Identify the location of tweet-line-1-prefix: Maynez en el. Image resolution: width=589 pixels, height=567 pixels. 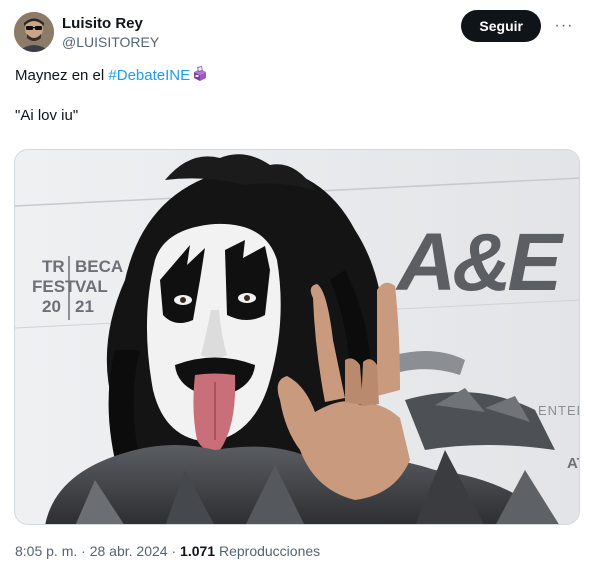
(62, 75).